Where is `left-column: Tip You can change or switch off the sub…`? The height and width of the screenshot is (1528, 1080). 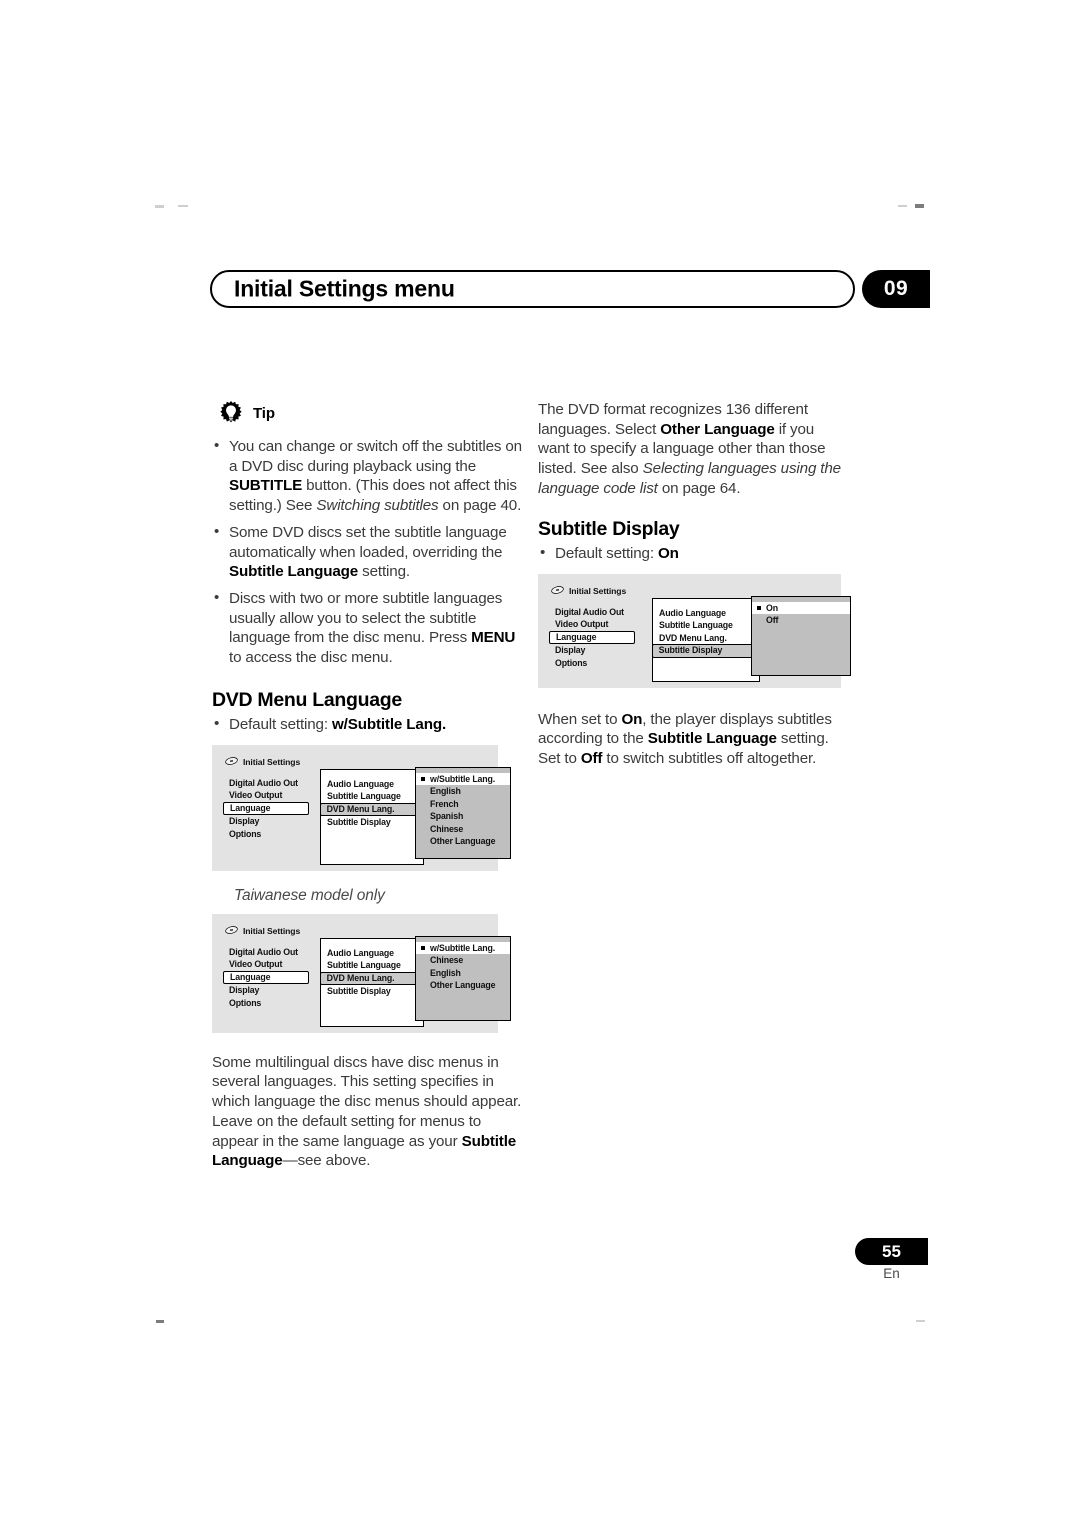
left-column: Tip You can change or switch off the sub… is located at coordinates (367, 792).